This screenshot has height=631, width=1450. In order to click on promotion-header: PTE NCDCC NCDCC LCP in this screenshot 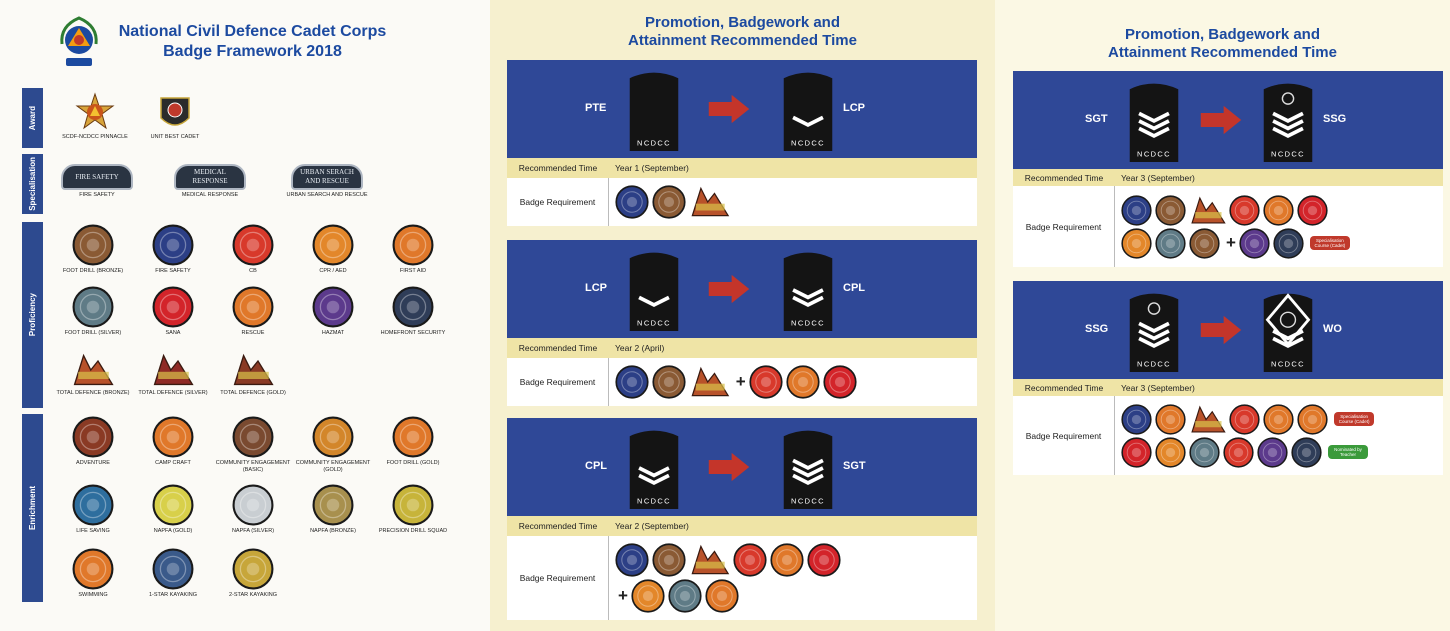, I will do `click(742, 109)`.